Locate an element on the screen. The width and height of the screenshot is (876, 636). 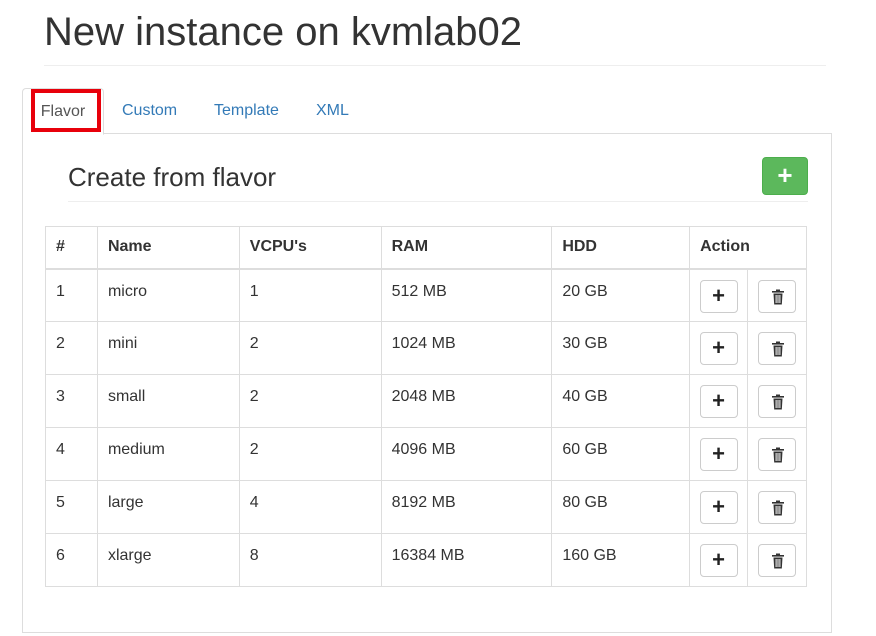
cell-number: 2 is located at coordinates (71, 348).